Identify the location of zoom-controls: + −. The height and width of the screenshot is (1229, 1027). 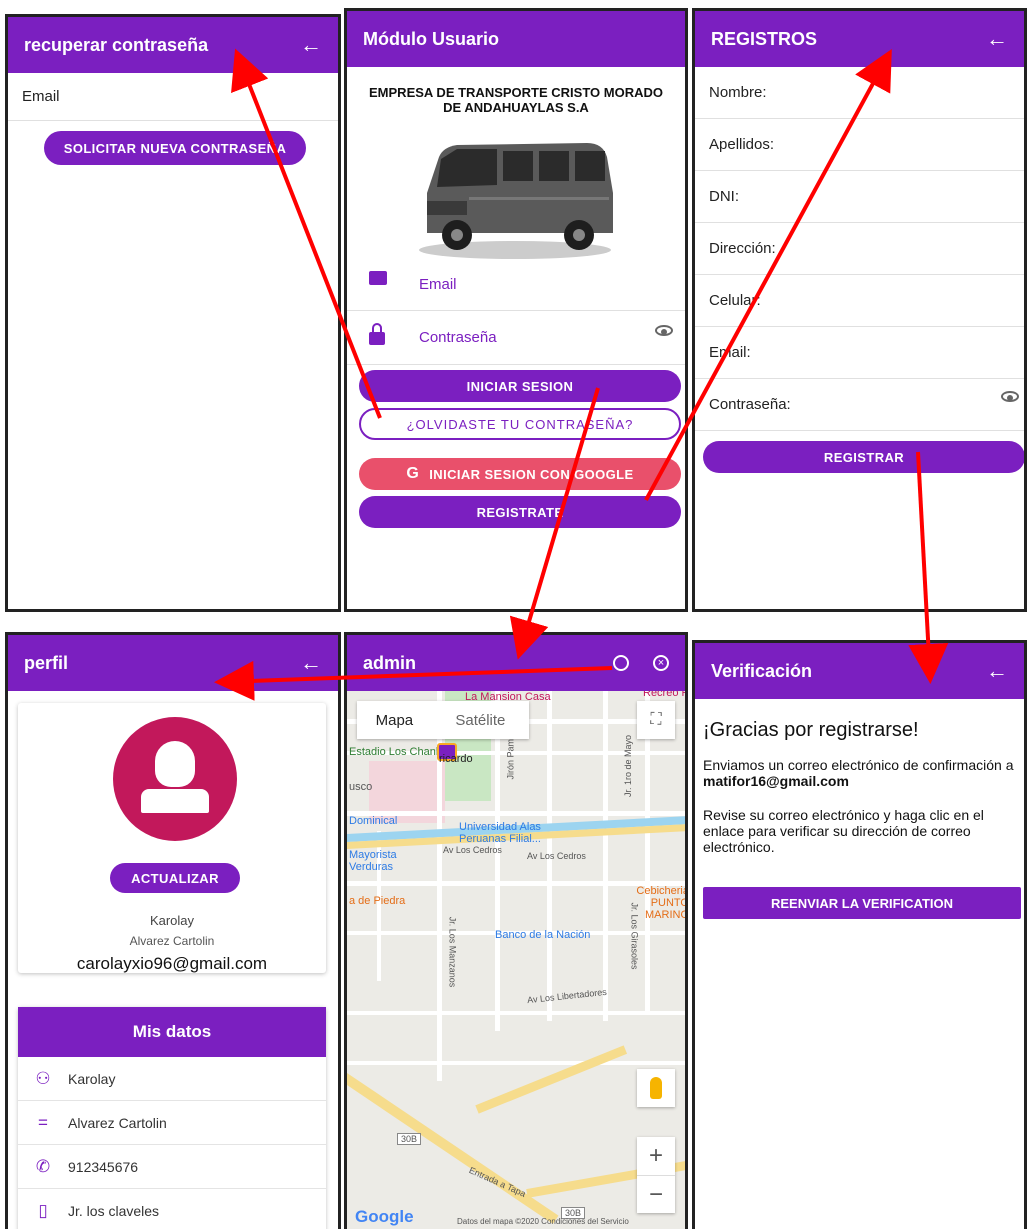
(656, 1175).